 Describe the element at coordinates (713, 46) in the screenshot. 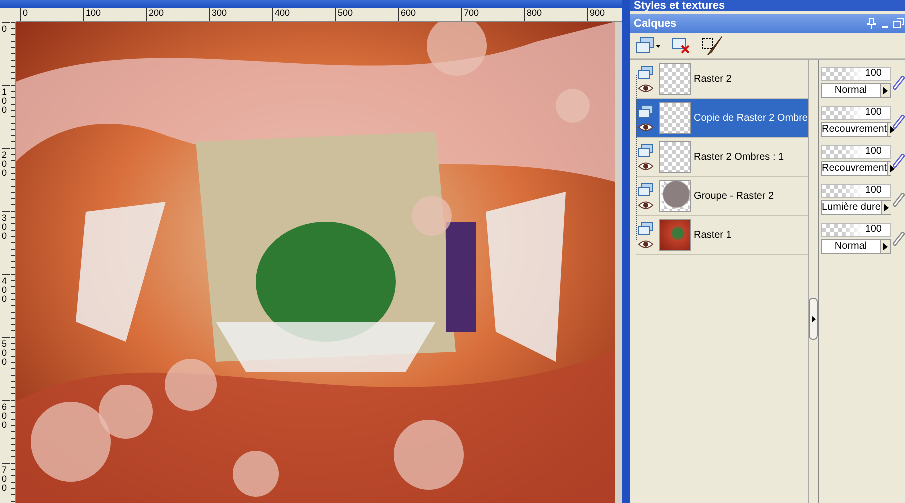

I see `mask-brush-icon` at that location.